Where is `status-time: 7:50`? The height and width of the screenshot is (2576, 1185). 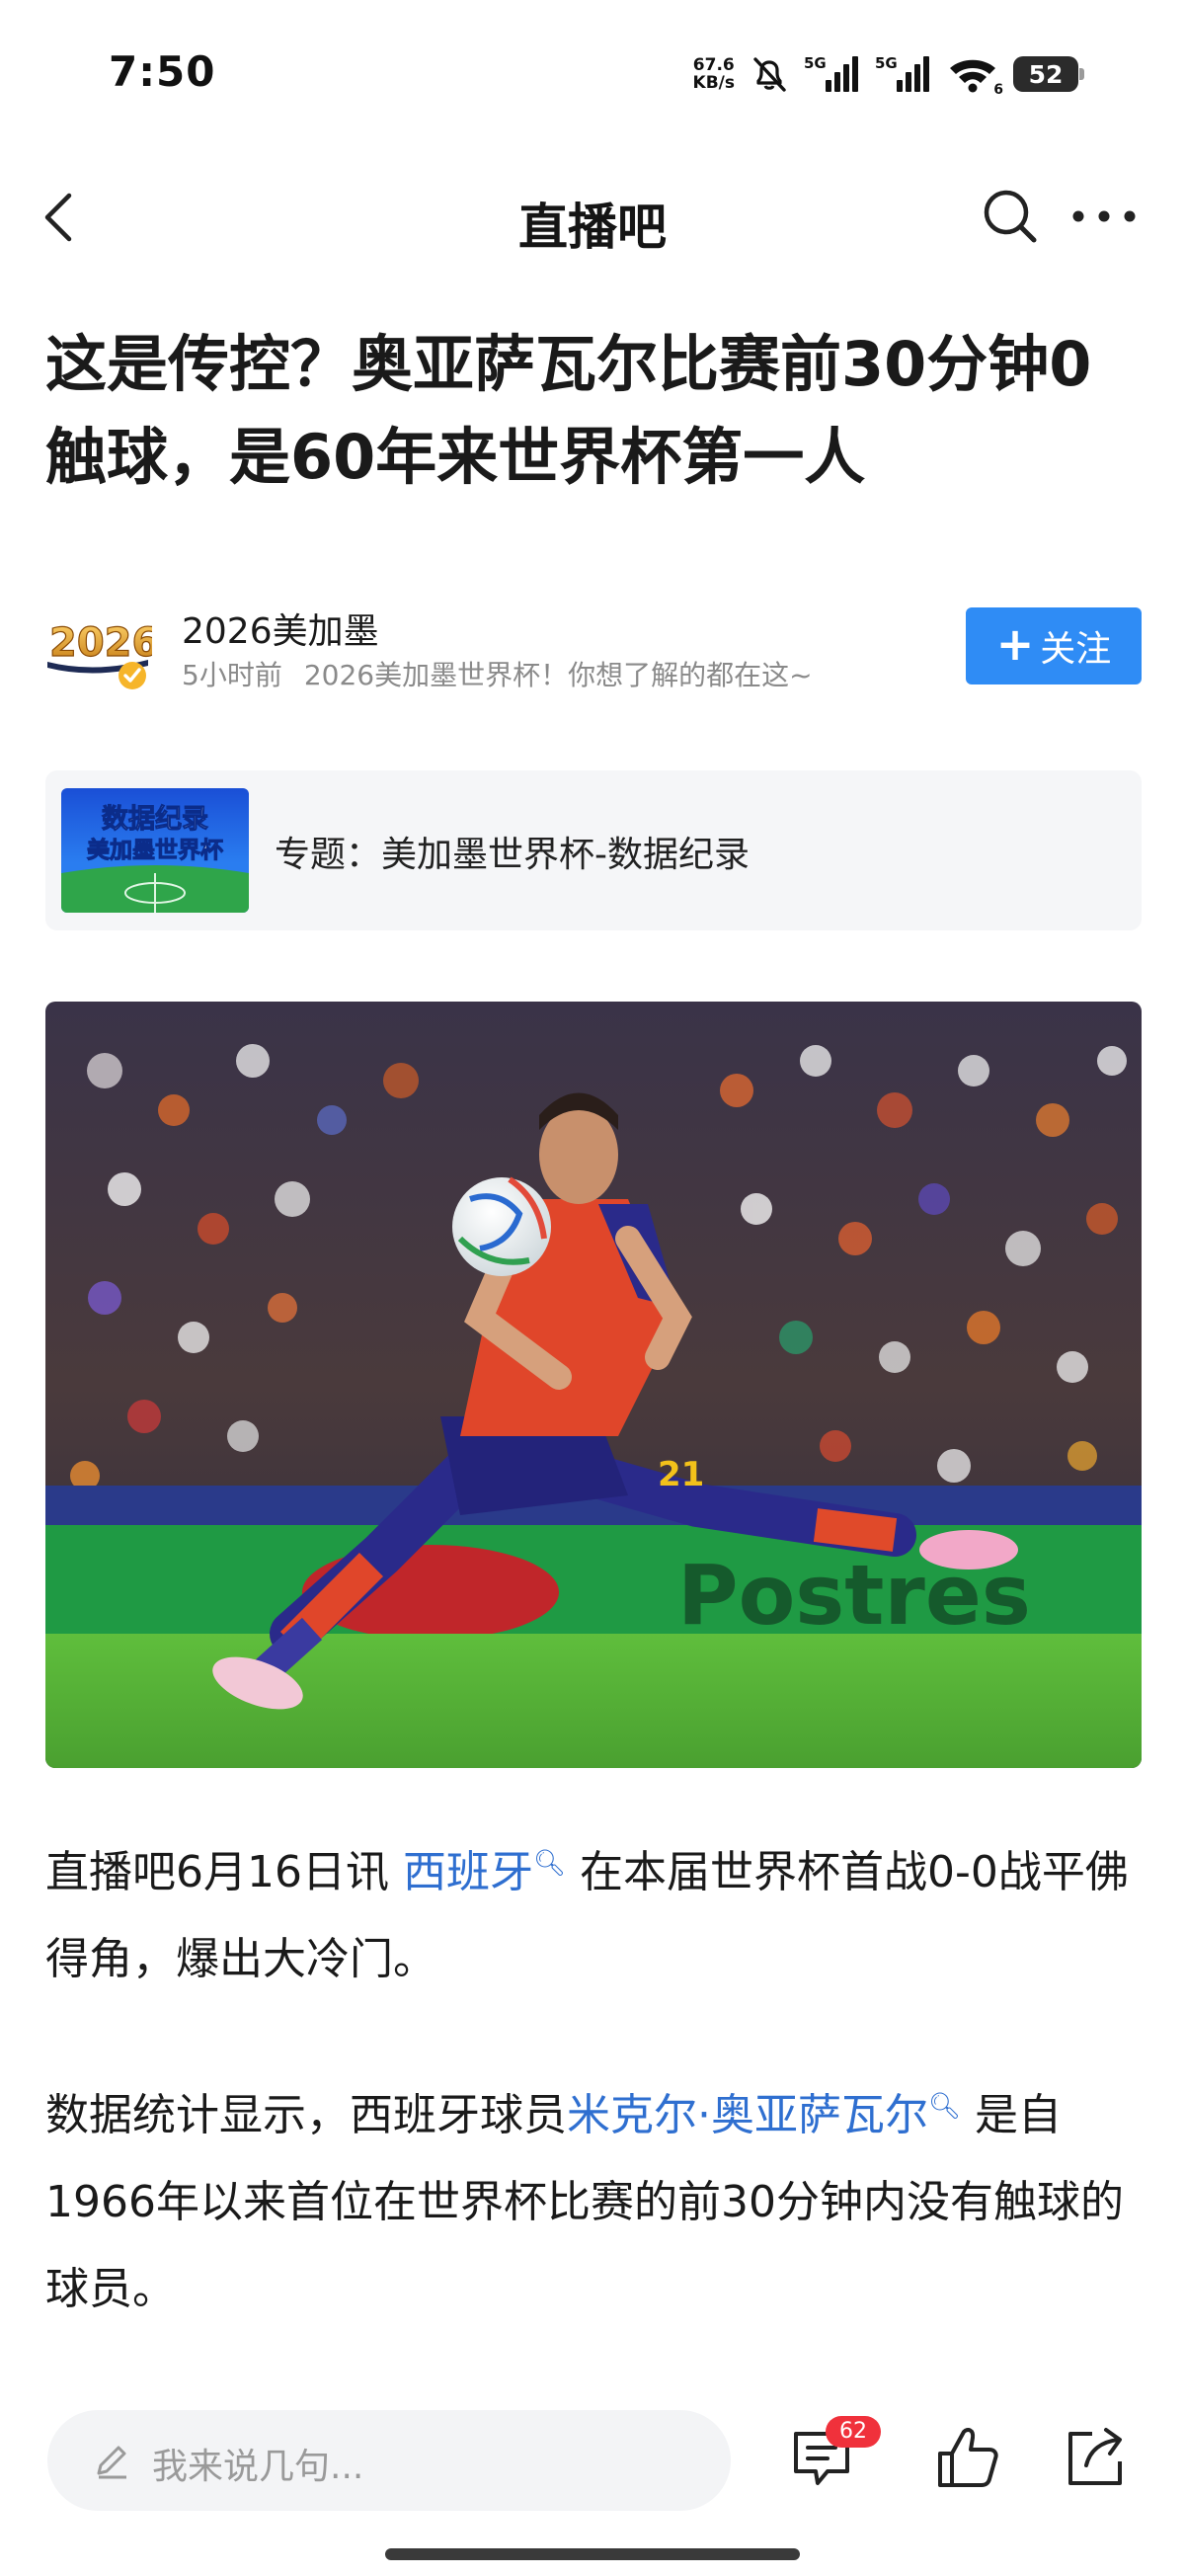
status-time: 7:50 is located at coordinates (163, 71).